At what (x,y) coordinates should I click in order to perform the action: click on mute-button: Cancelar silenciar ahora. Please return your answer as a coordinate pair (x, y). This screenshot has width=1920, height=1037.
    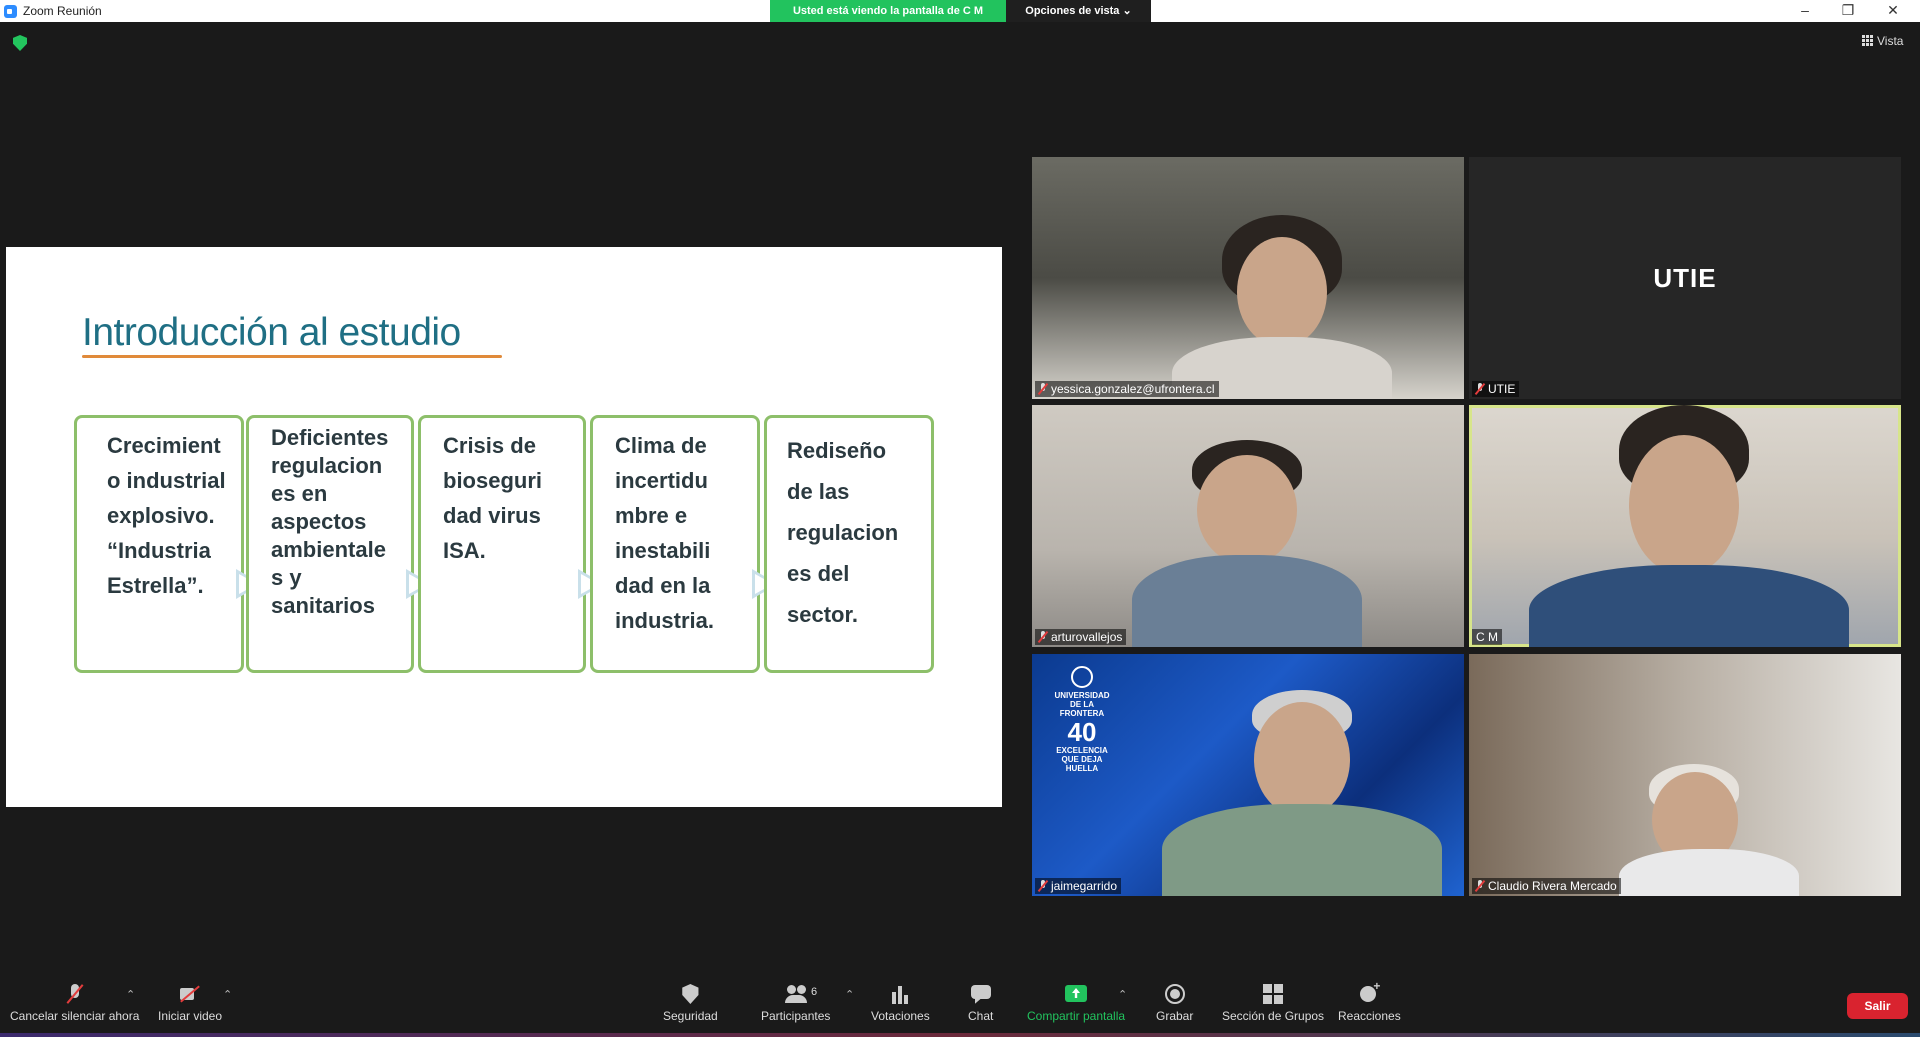
    Looking at the image, I should click on (74, 1003).